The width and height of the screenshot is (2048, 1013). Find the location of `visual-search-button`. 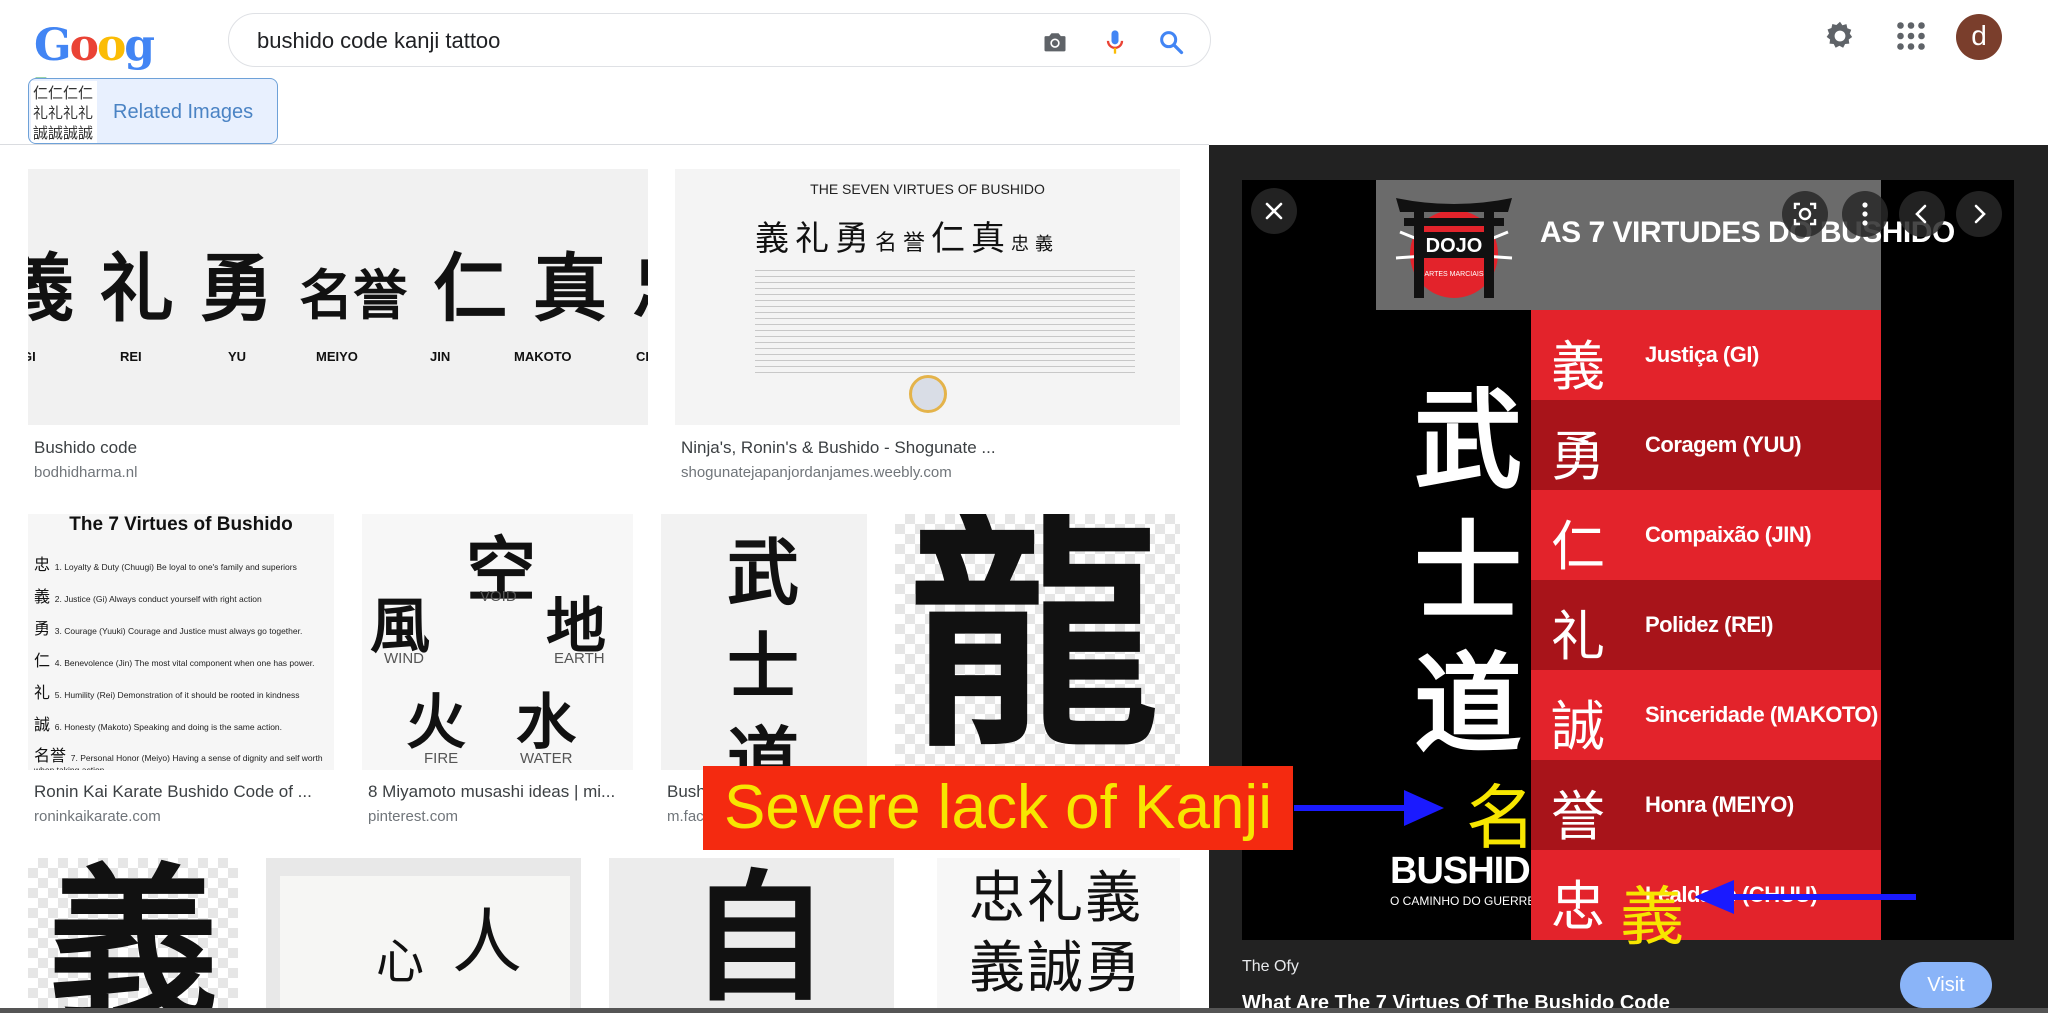

visual-search-button is located at coordinates (1805, 214).